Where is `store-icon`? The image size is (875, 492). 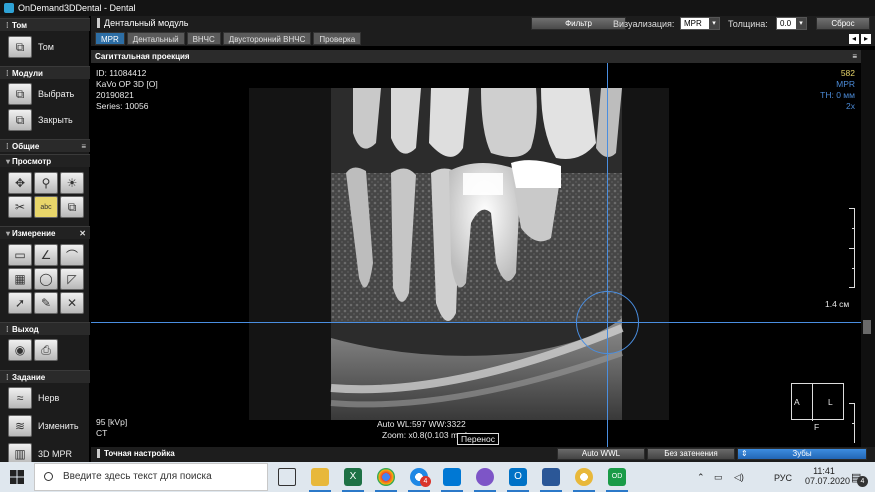 store-icon is located at coordinates (452, 480).